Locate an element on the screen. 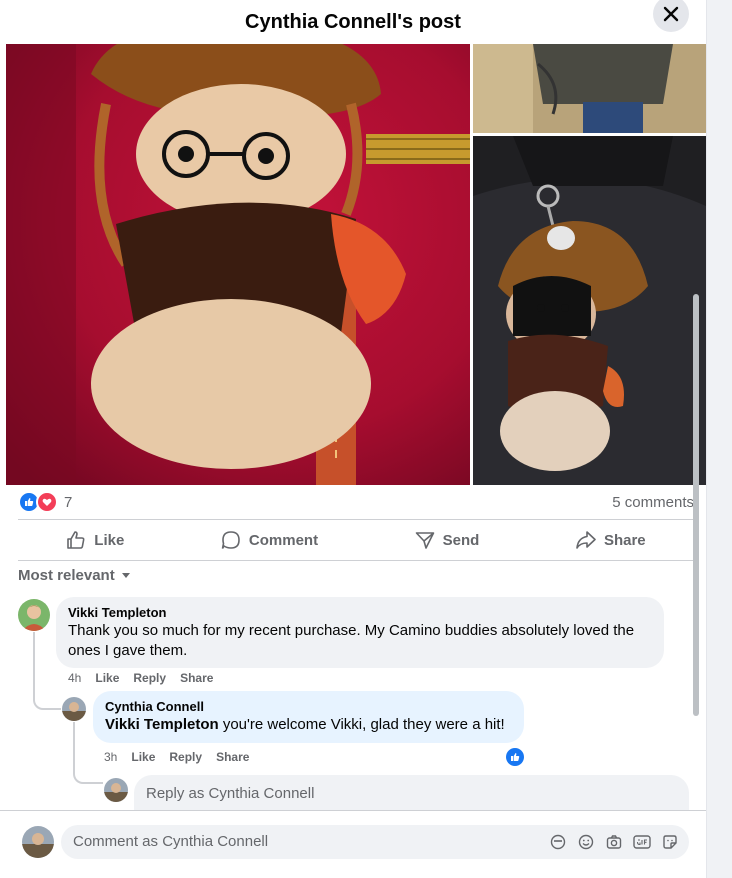 This screenshot has height=878, width=732. love-reaction-icon is located at coordinates (47, 502).